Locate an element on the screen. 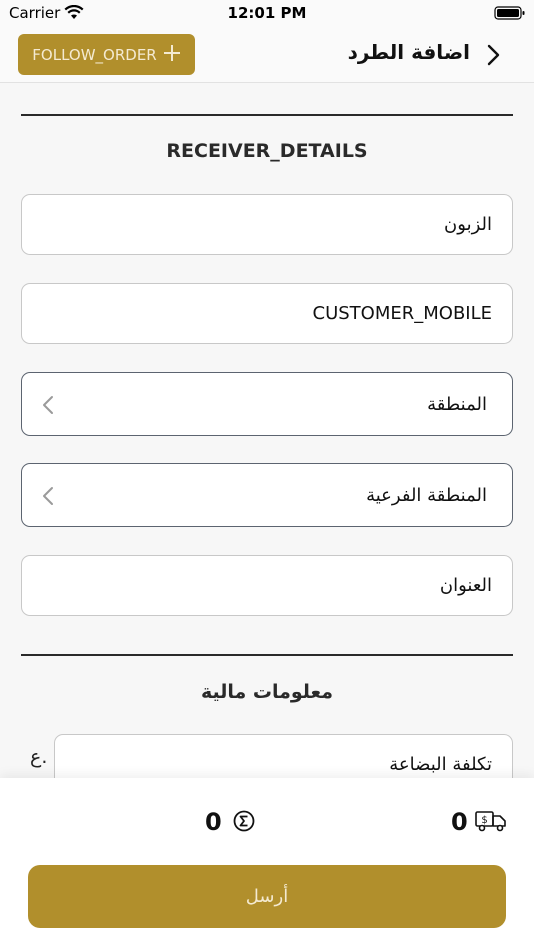 This screenshot has width=534, height=950. customer-name-field: الزبون is located at coordinates (267, 224).